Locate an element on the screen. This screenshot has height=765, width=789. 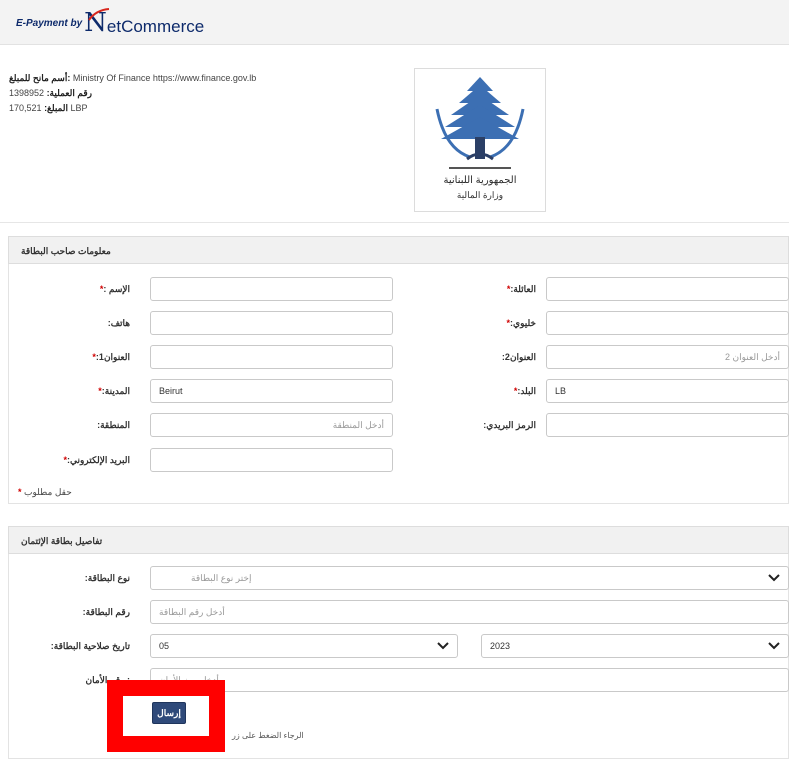
zip-label: :الرمز البريدي is located at coordinates (509, 425).